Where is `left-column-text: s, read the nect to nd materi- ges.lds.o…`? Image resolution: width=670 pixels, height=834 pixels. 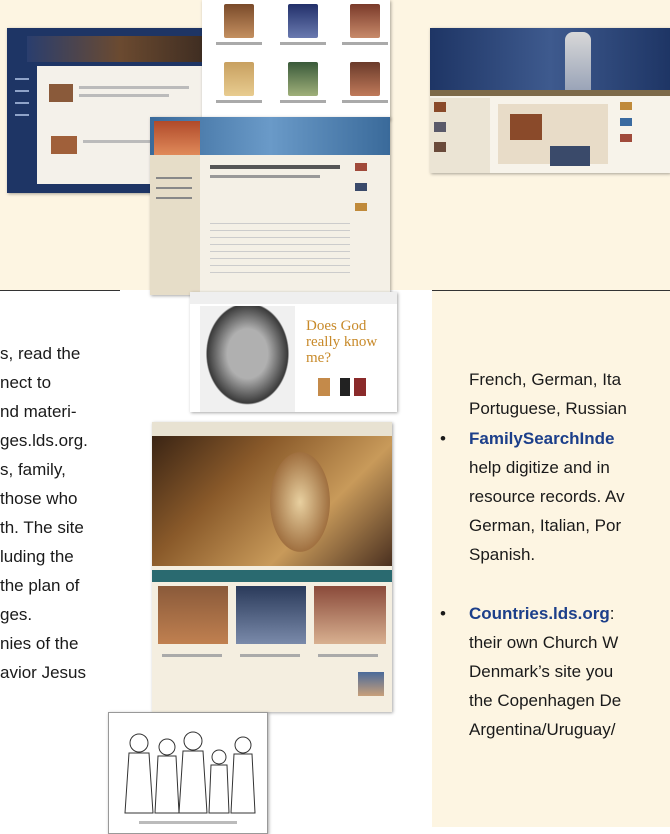
left-column-text: s, read the nect to nd materi- ges.lds.o… is located at coordinates (44, 513).